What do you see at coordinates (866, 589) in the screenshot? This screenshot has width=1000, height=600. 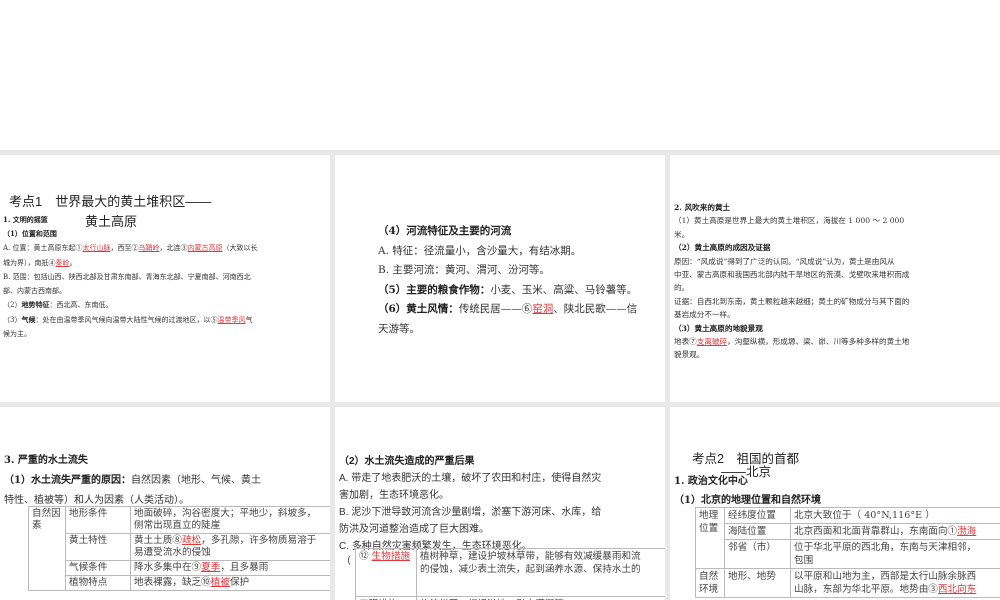 I see `text-run: 山脉，东部为华北平原。地势由③` at bounding box center [866, 589].